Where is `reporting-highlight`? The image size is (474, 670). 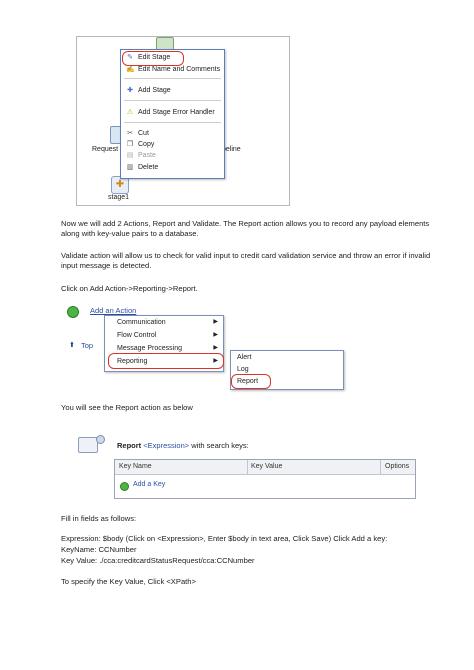 reporting-highlight is located at coordinates (166, 361).